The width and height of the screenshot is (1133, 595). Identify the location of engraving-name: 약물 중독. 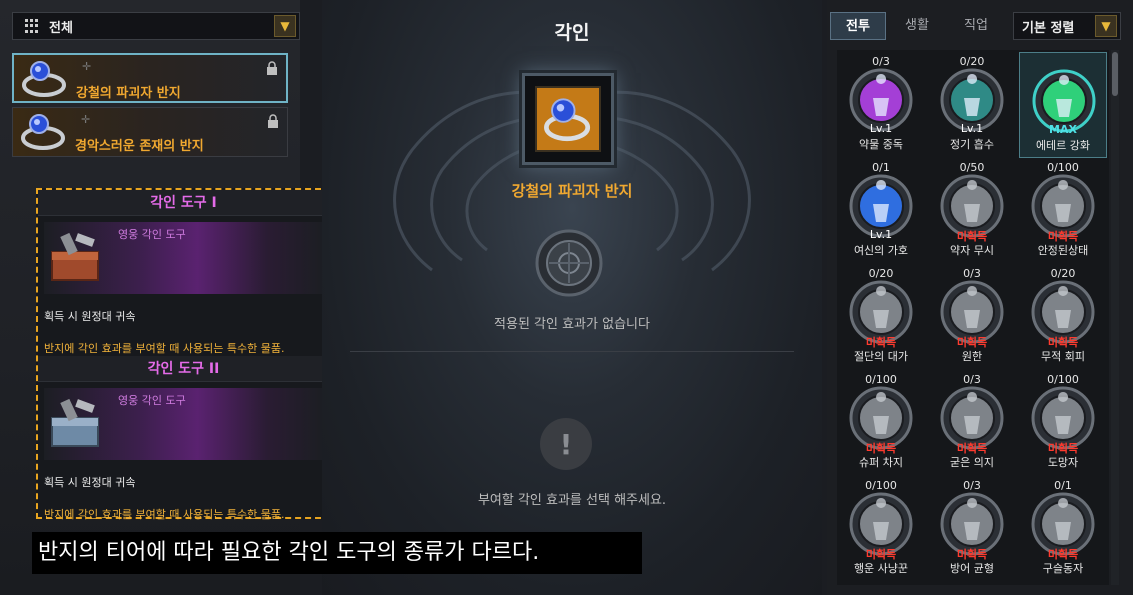
(881, 144).